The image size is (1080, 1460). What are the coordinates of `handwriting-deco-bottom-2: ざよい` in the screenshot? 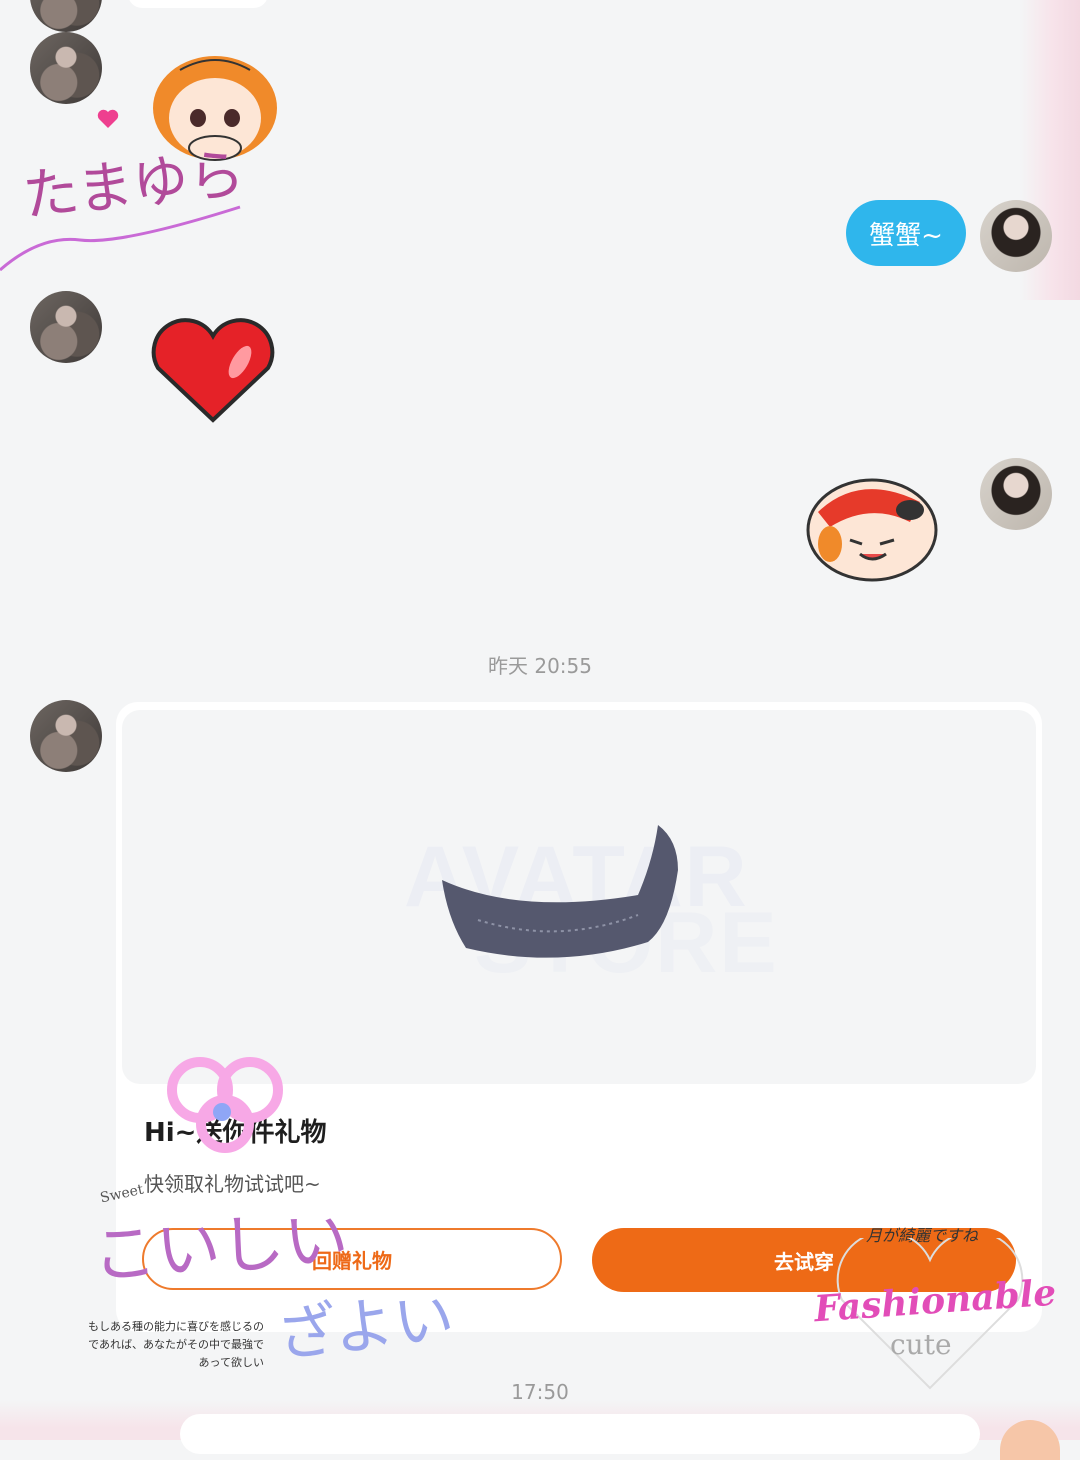 It's located at (365, 1327).